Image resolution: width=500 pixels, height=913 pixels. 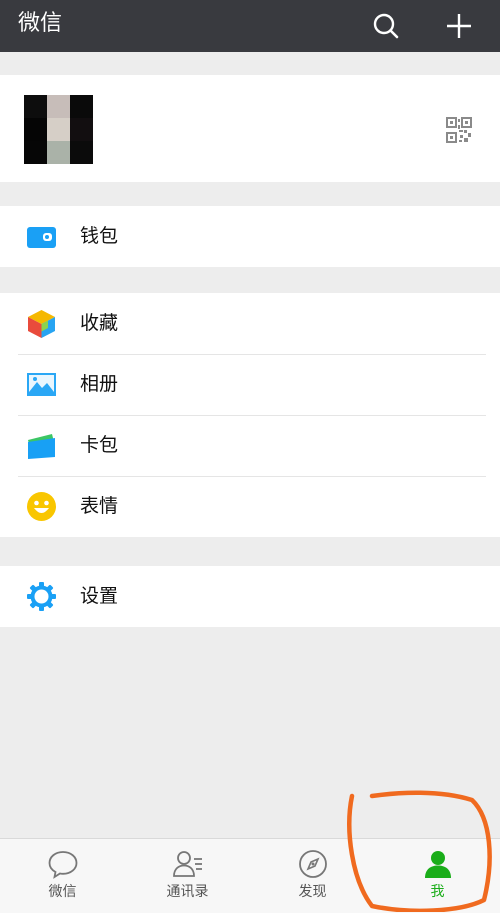 What do you see at coordinates (99, 506) in the screenshot?
I see `menu-item-label: 表情` at bounding box center [99, 506].